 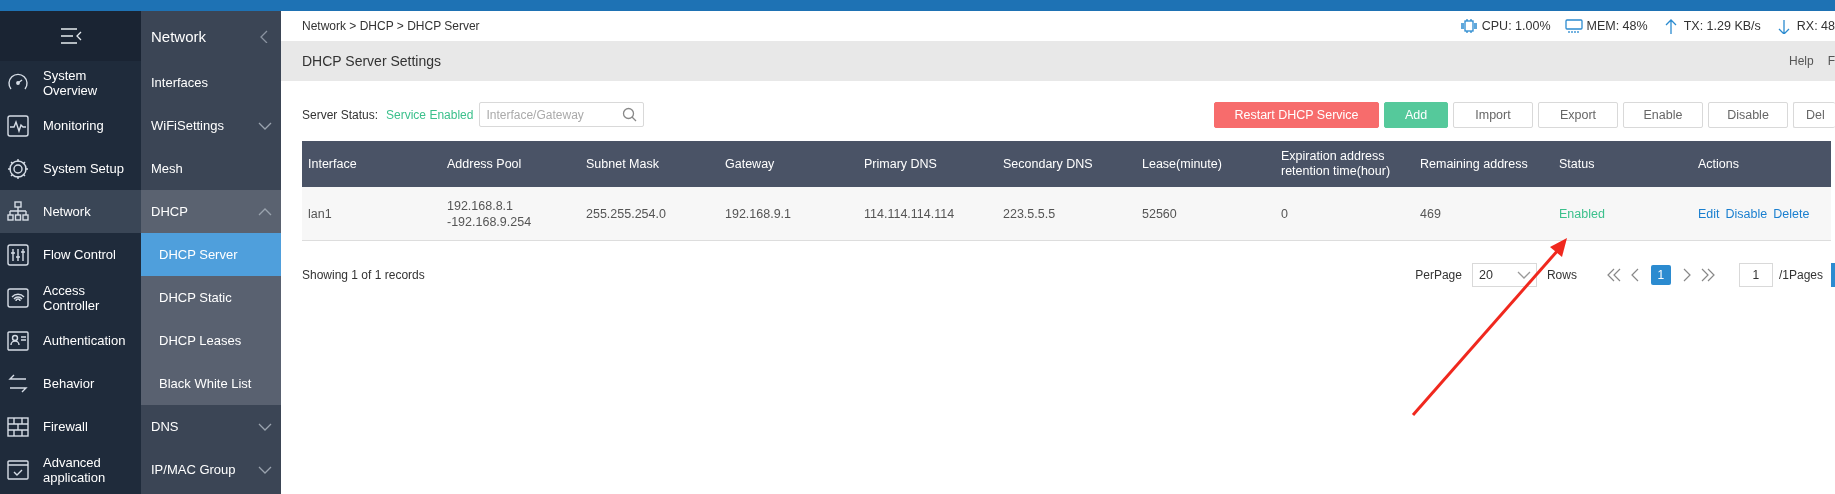 I want to click on subnav-item: DHCP Static, so click(x=211, y=297).